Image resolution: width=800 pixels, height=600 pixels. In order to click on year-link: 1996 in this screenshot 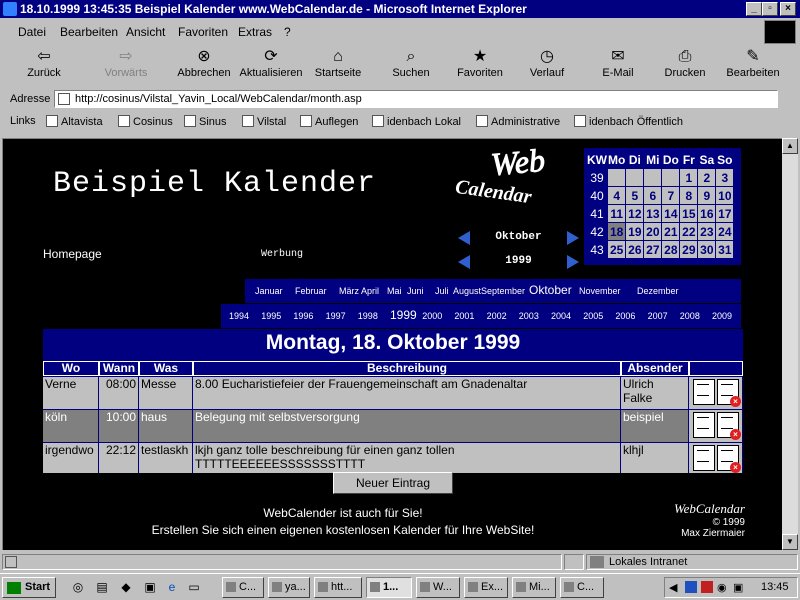, I will do `click(303, 316)`.